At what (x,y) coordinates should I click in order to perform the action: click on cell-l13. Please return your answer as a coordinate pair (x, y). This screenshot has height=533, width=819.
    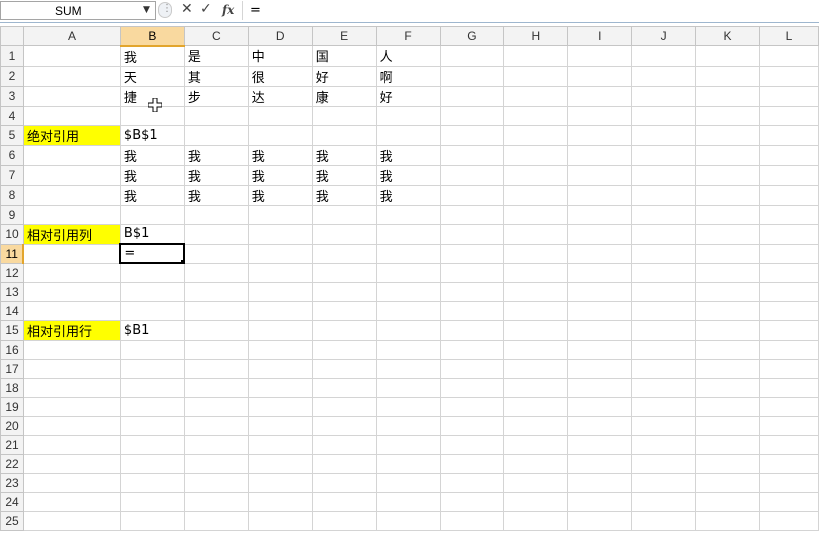
    Looking at the image, I should click on (788, 291).